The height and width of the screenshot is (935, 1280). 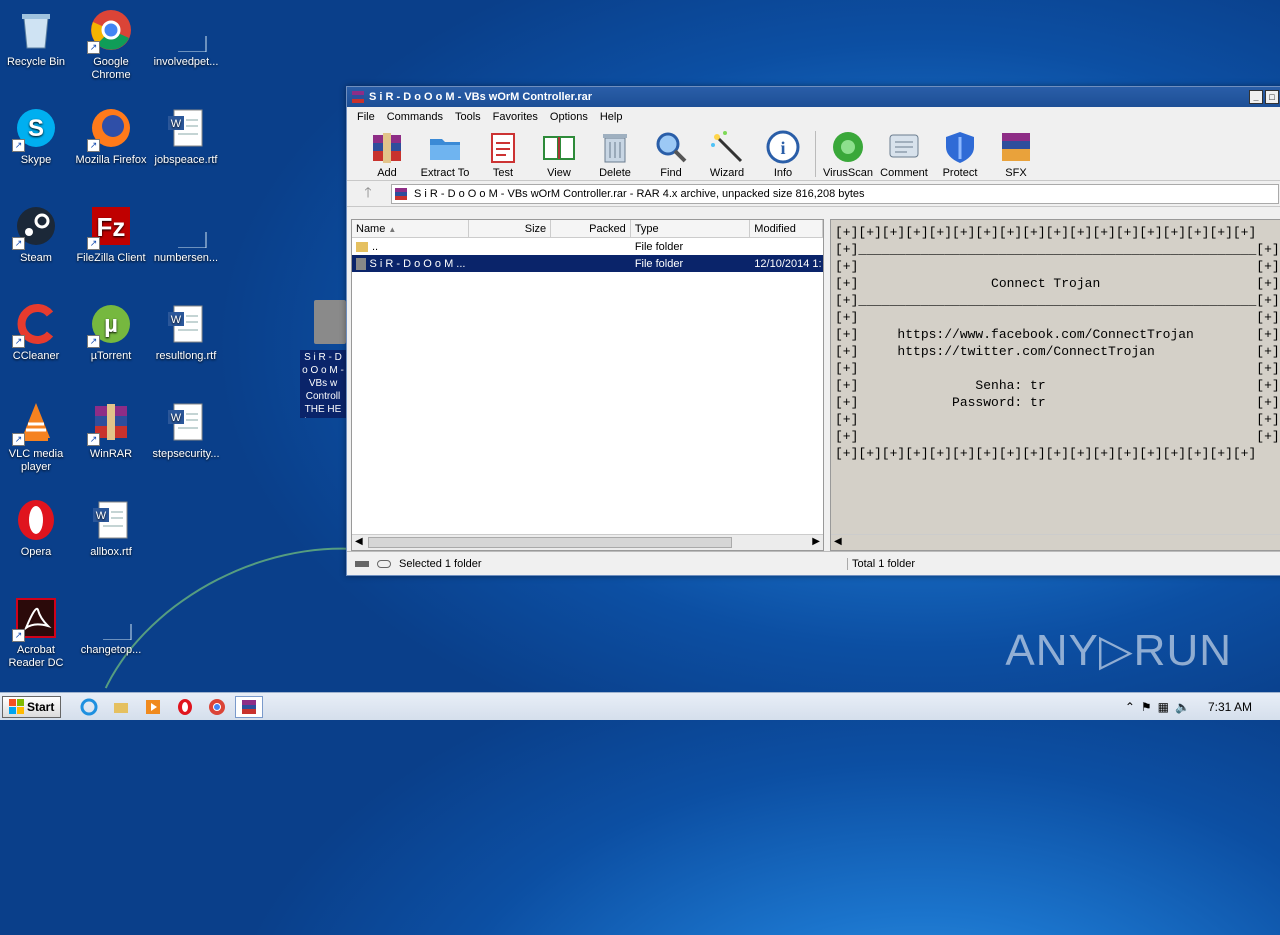 I want to click on scroll-right-icon: ▶, so click(x=816, y=541).